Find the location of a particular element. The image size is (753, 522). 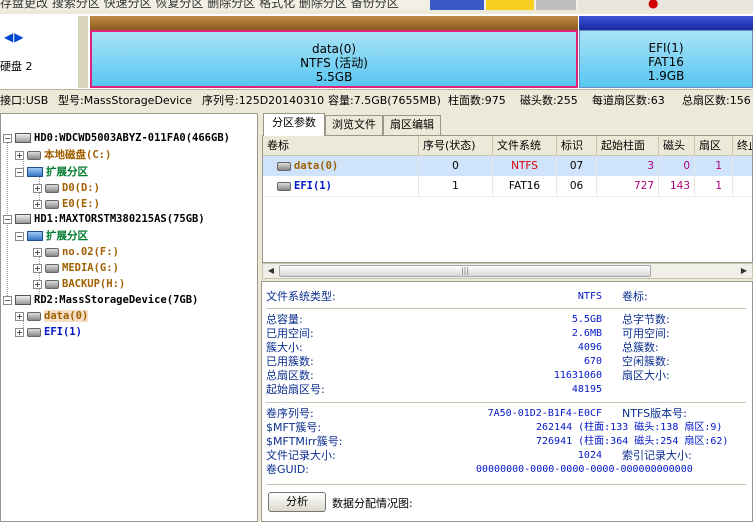

partition-fs: NTFS (活动) is located at coordinates (334, 63).